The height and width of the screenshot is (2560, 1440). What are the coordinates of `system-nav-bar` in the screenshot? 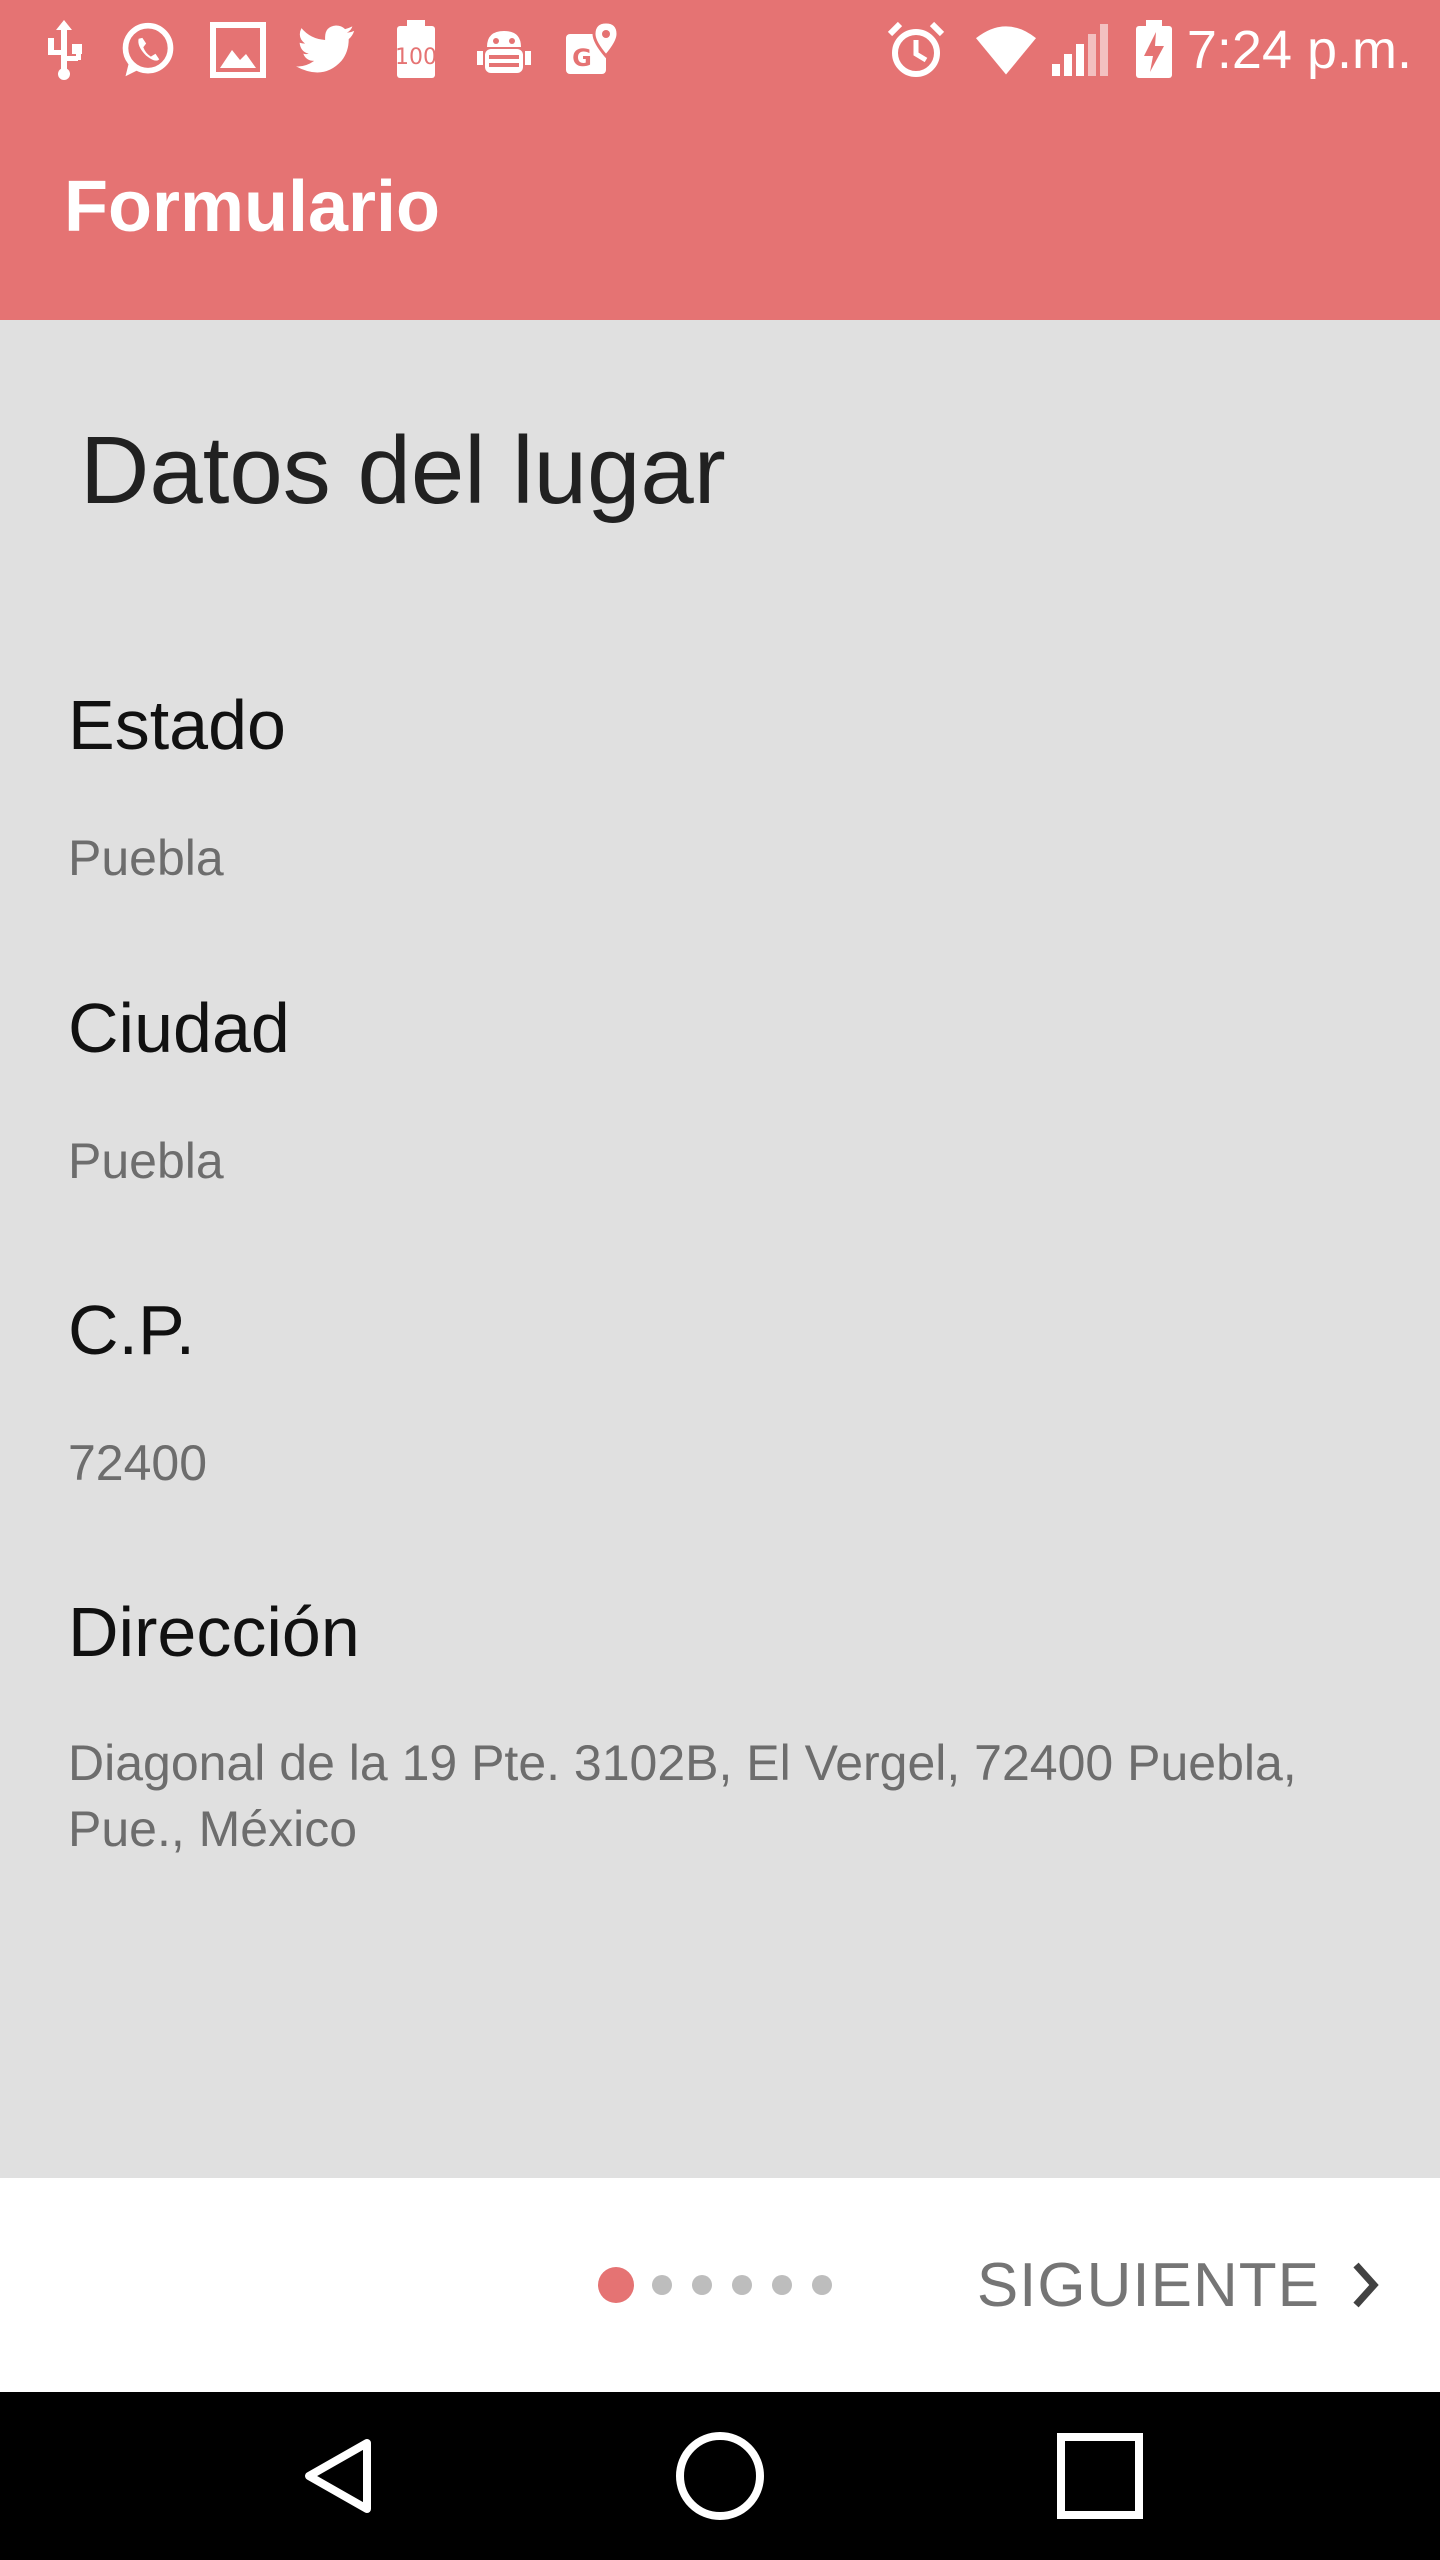 It's located at (720, 2476).